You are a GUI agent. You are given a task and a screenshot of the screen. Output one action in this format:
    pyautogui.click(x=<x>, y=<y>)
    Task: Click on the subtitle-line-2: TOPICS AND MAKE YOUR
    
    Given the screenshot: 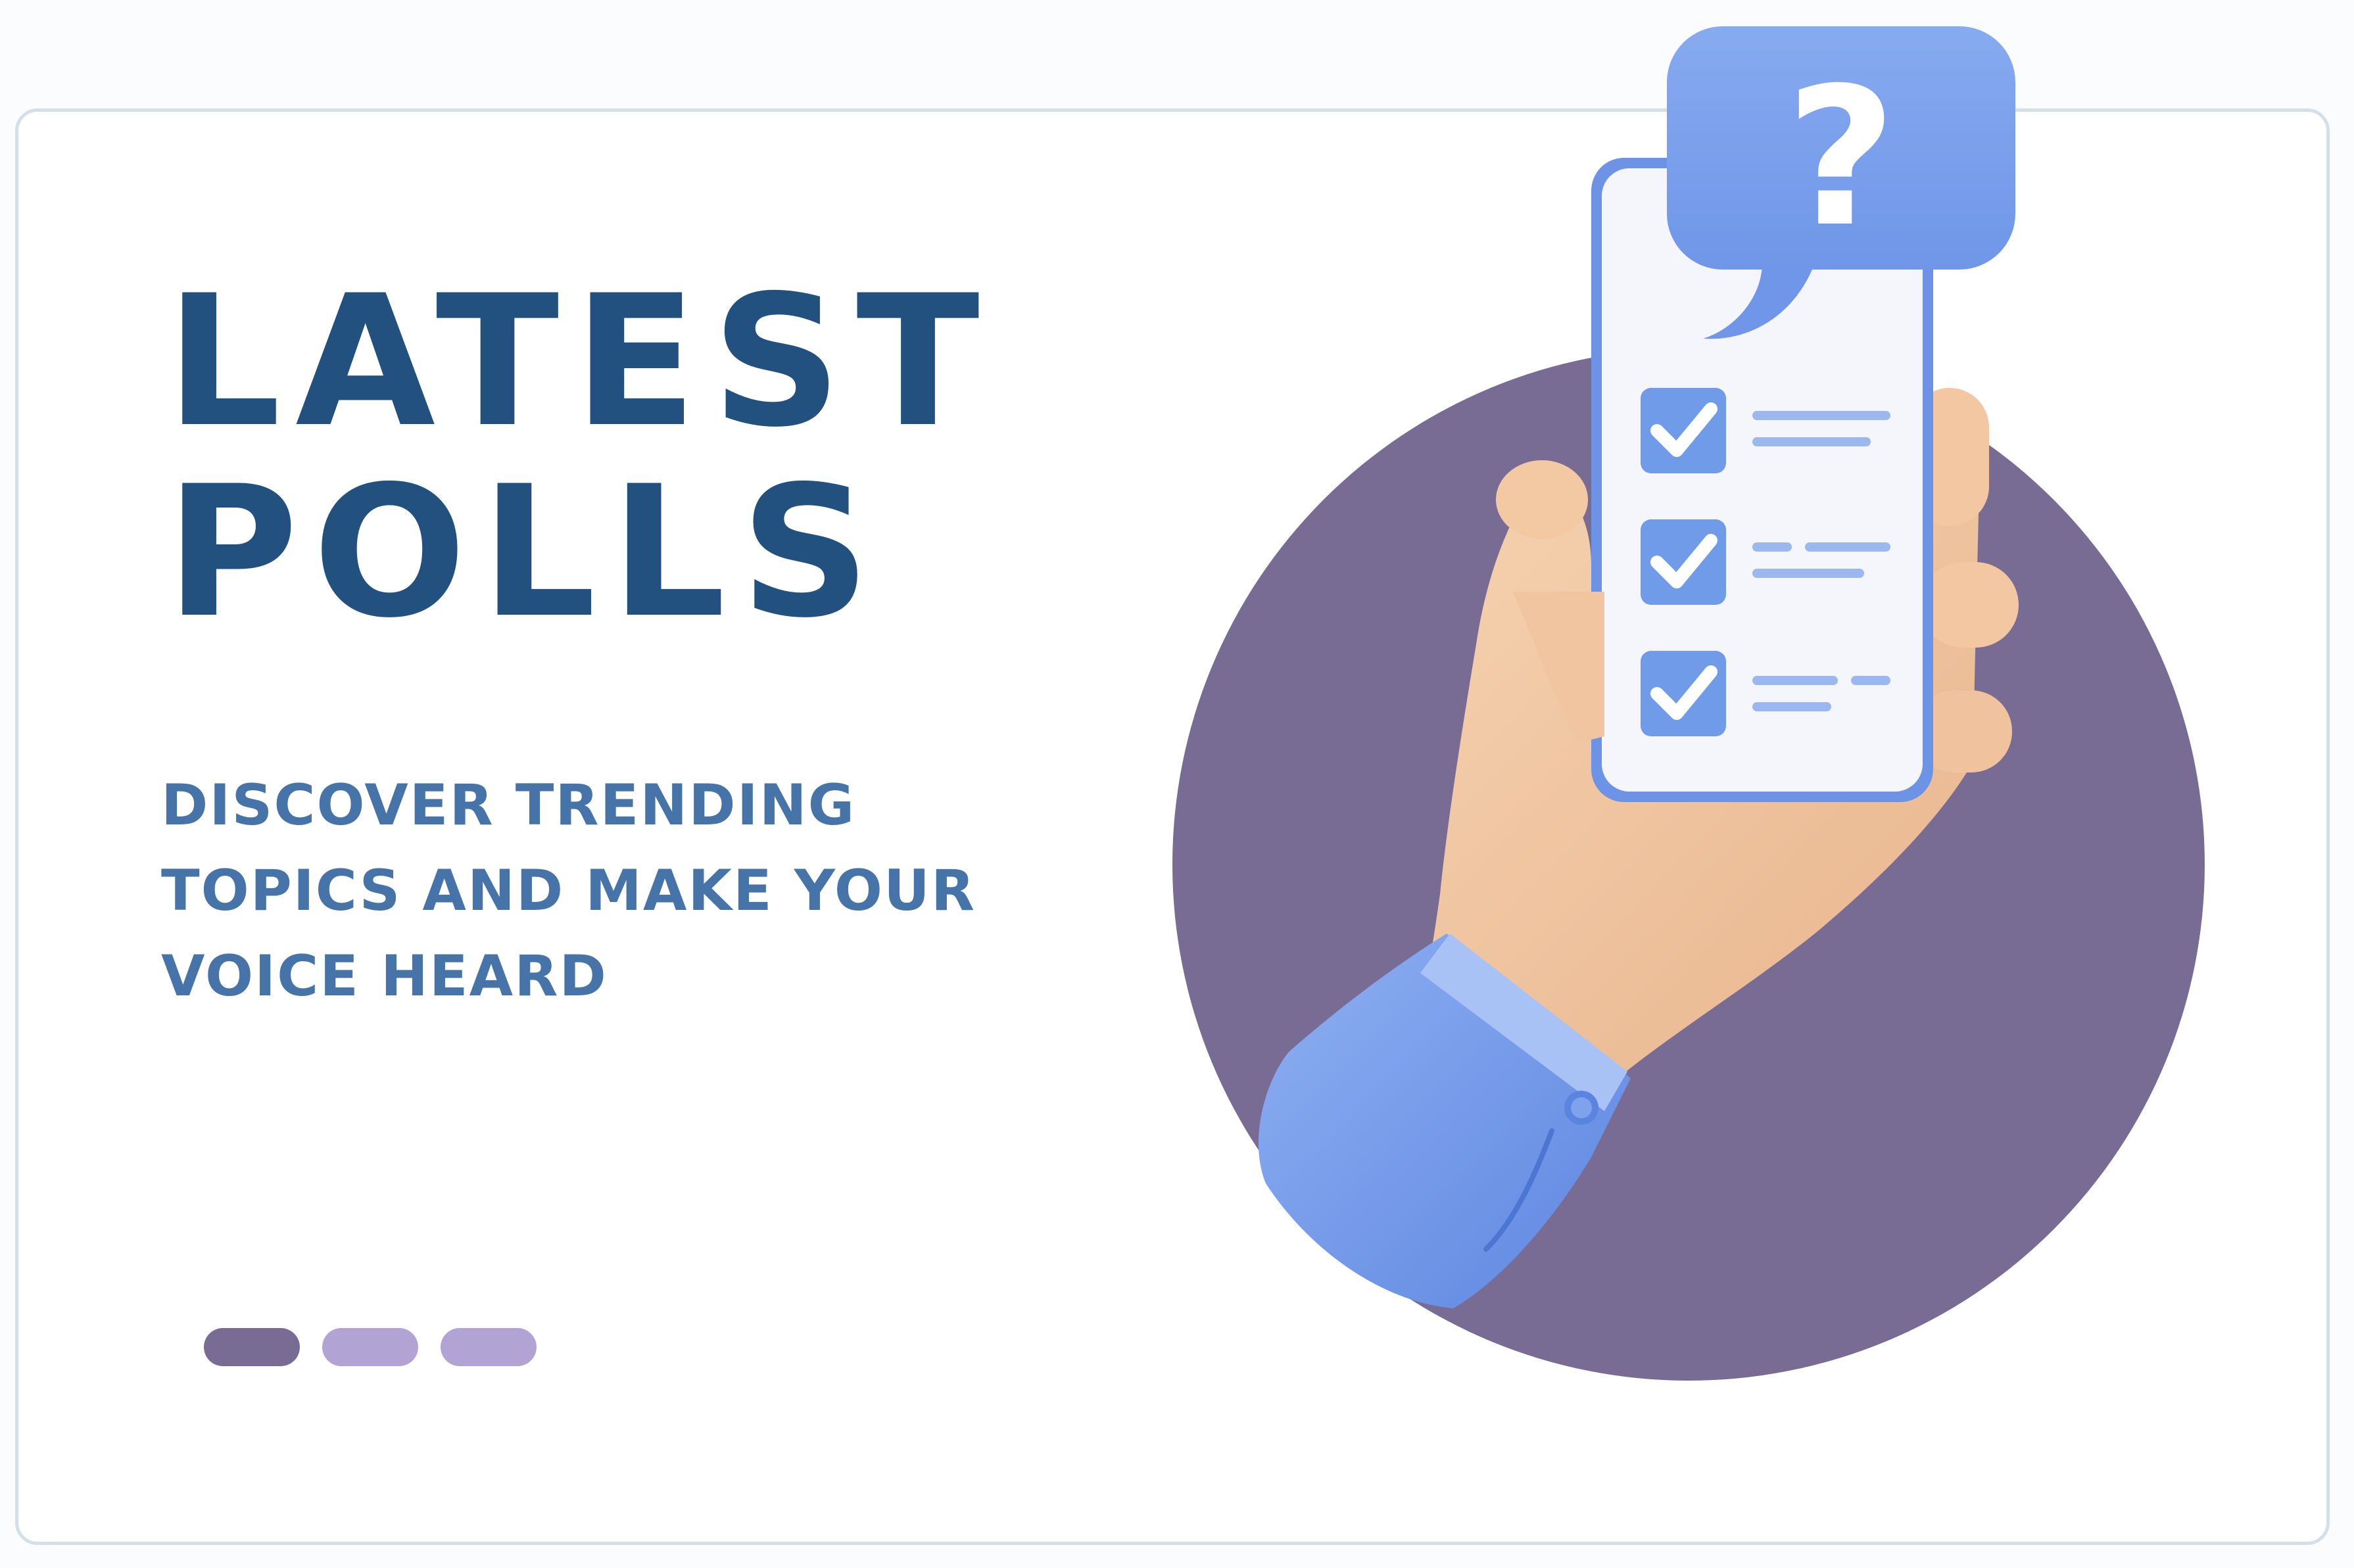 What is the action you would take?
    pyautogui.click(x=568, y=891)
    